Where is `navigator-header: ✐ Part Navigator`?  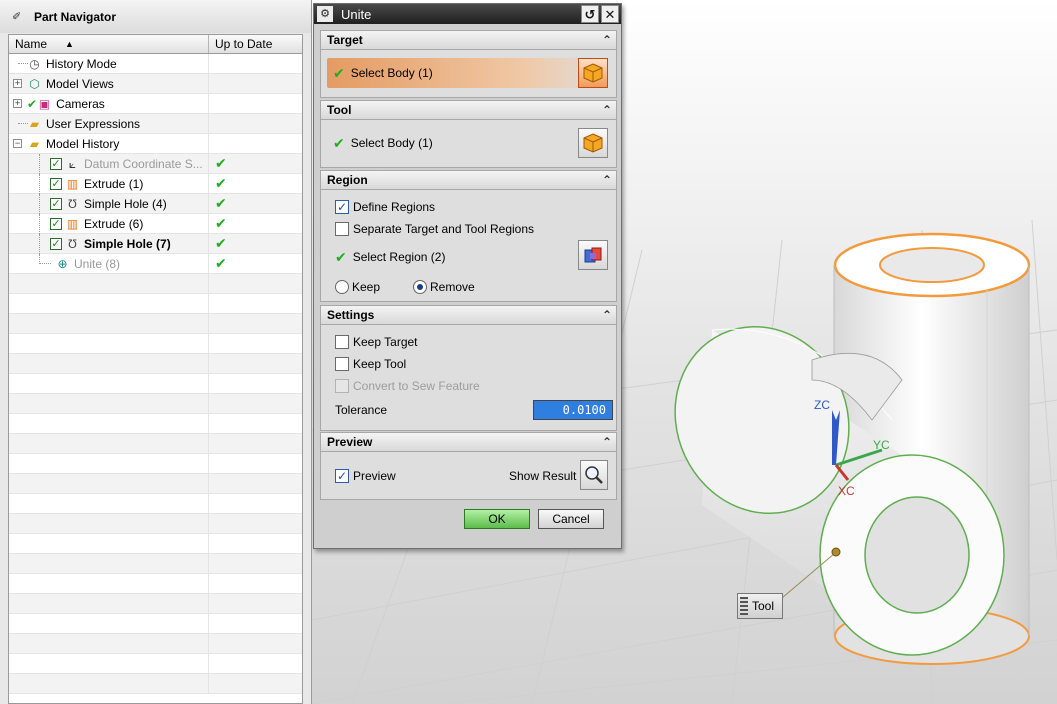
navigator-header: ✐ Part Navigator is located at coordinates (155, 16).